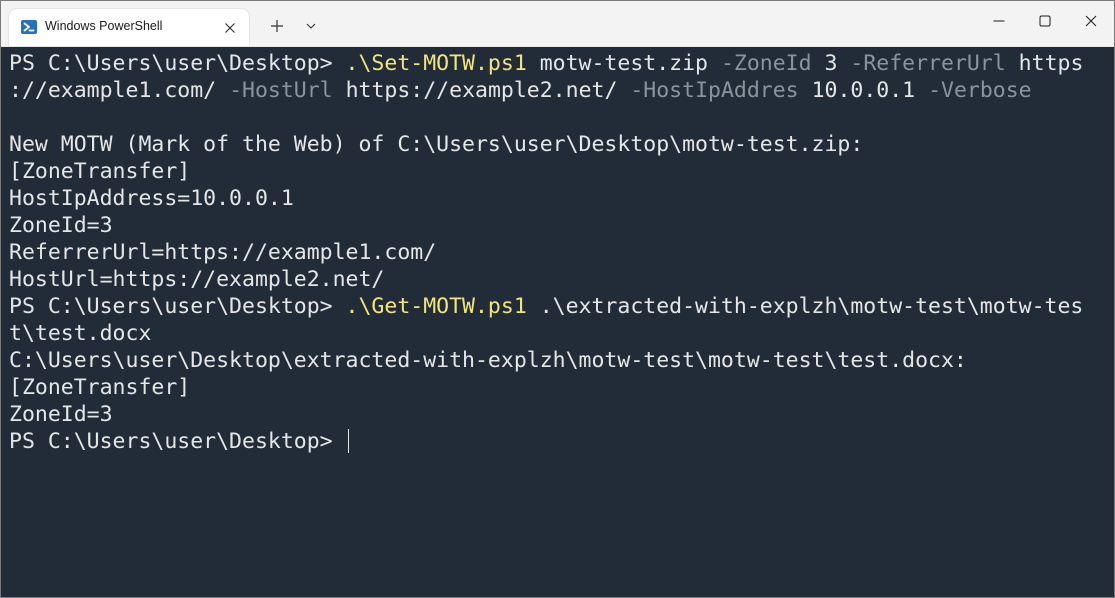 The width and height of the screenshot is (1115, 598). Describe the element at coordinates (980, 90) in the screenshot. I see `parameter-name: -Verbose` at that location.